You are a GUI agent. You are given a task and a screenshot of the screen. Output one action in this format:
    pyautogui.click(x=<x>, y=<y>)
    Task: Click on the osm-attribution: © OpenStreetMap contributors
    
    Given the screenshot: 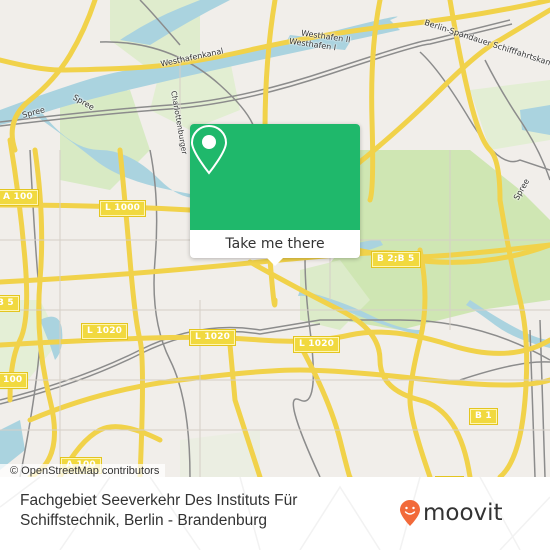 What is the action you would take?
    pyautogui.click(x=83, y=470)
    